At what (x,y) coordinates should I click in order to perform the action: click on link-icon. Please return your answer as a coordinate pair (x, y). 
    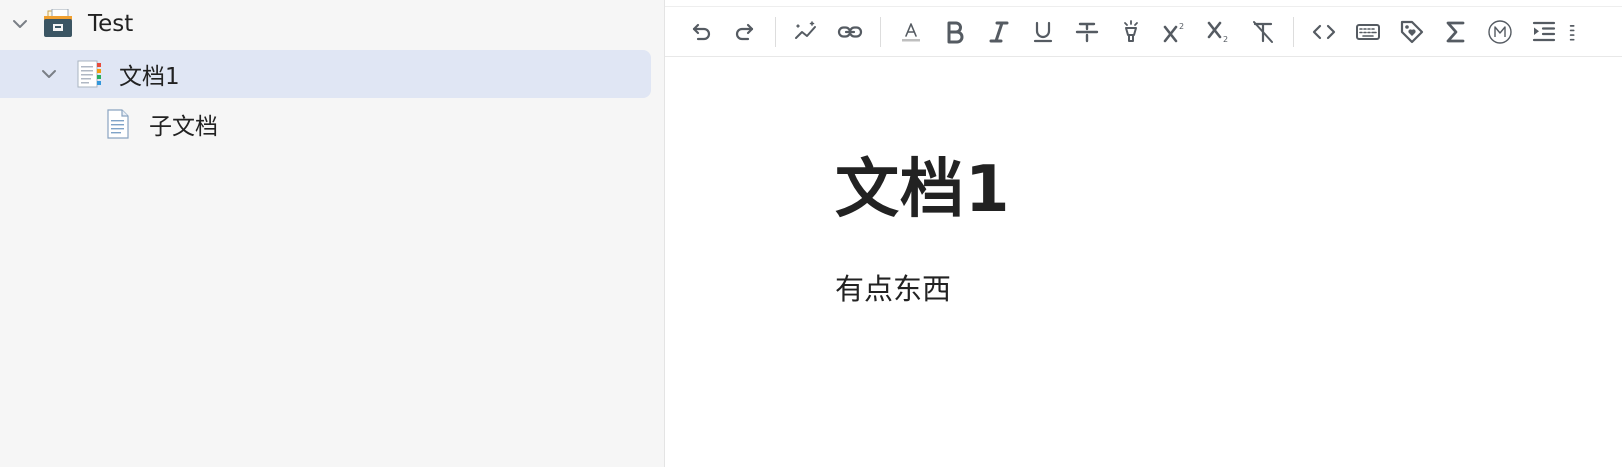
    Looking at the image, I should click on (850, 32).